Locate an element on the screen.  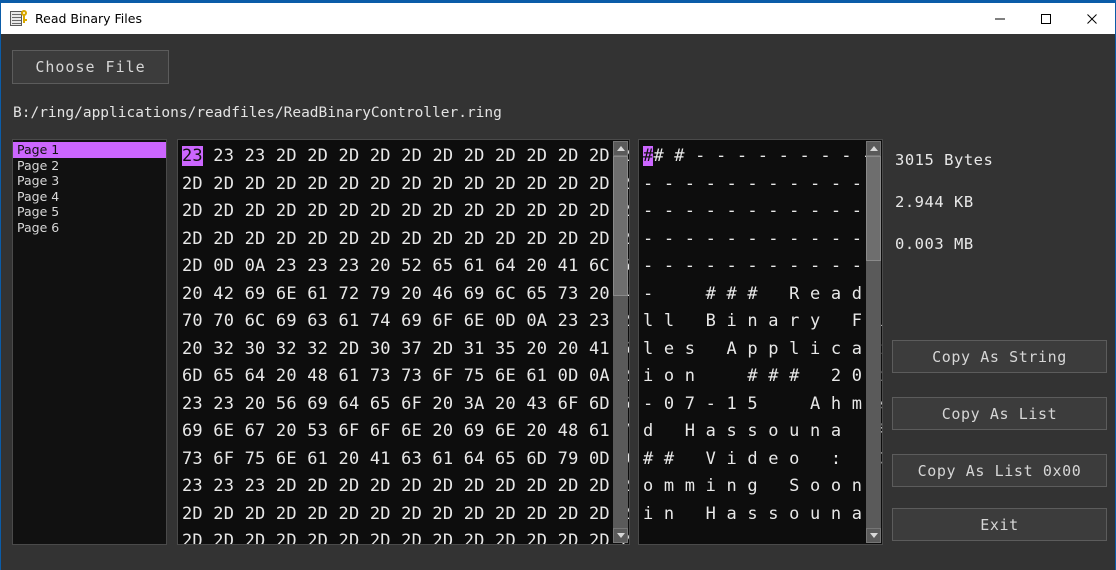
ascii-row: - # # # R e a d A is located at coordinates (755, 295).